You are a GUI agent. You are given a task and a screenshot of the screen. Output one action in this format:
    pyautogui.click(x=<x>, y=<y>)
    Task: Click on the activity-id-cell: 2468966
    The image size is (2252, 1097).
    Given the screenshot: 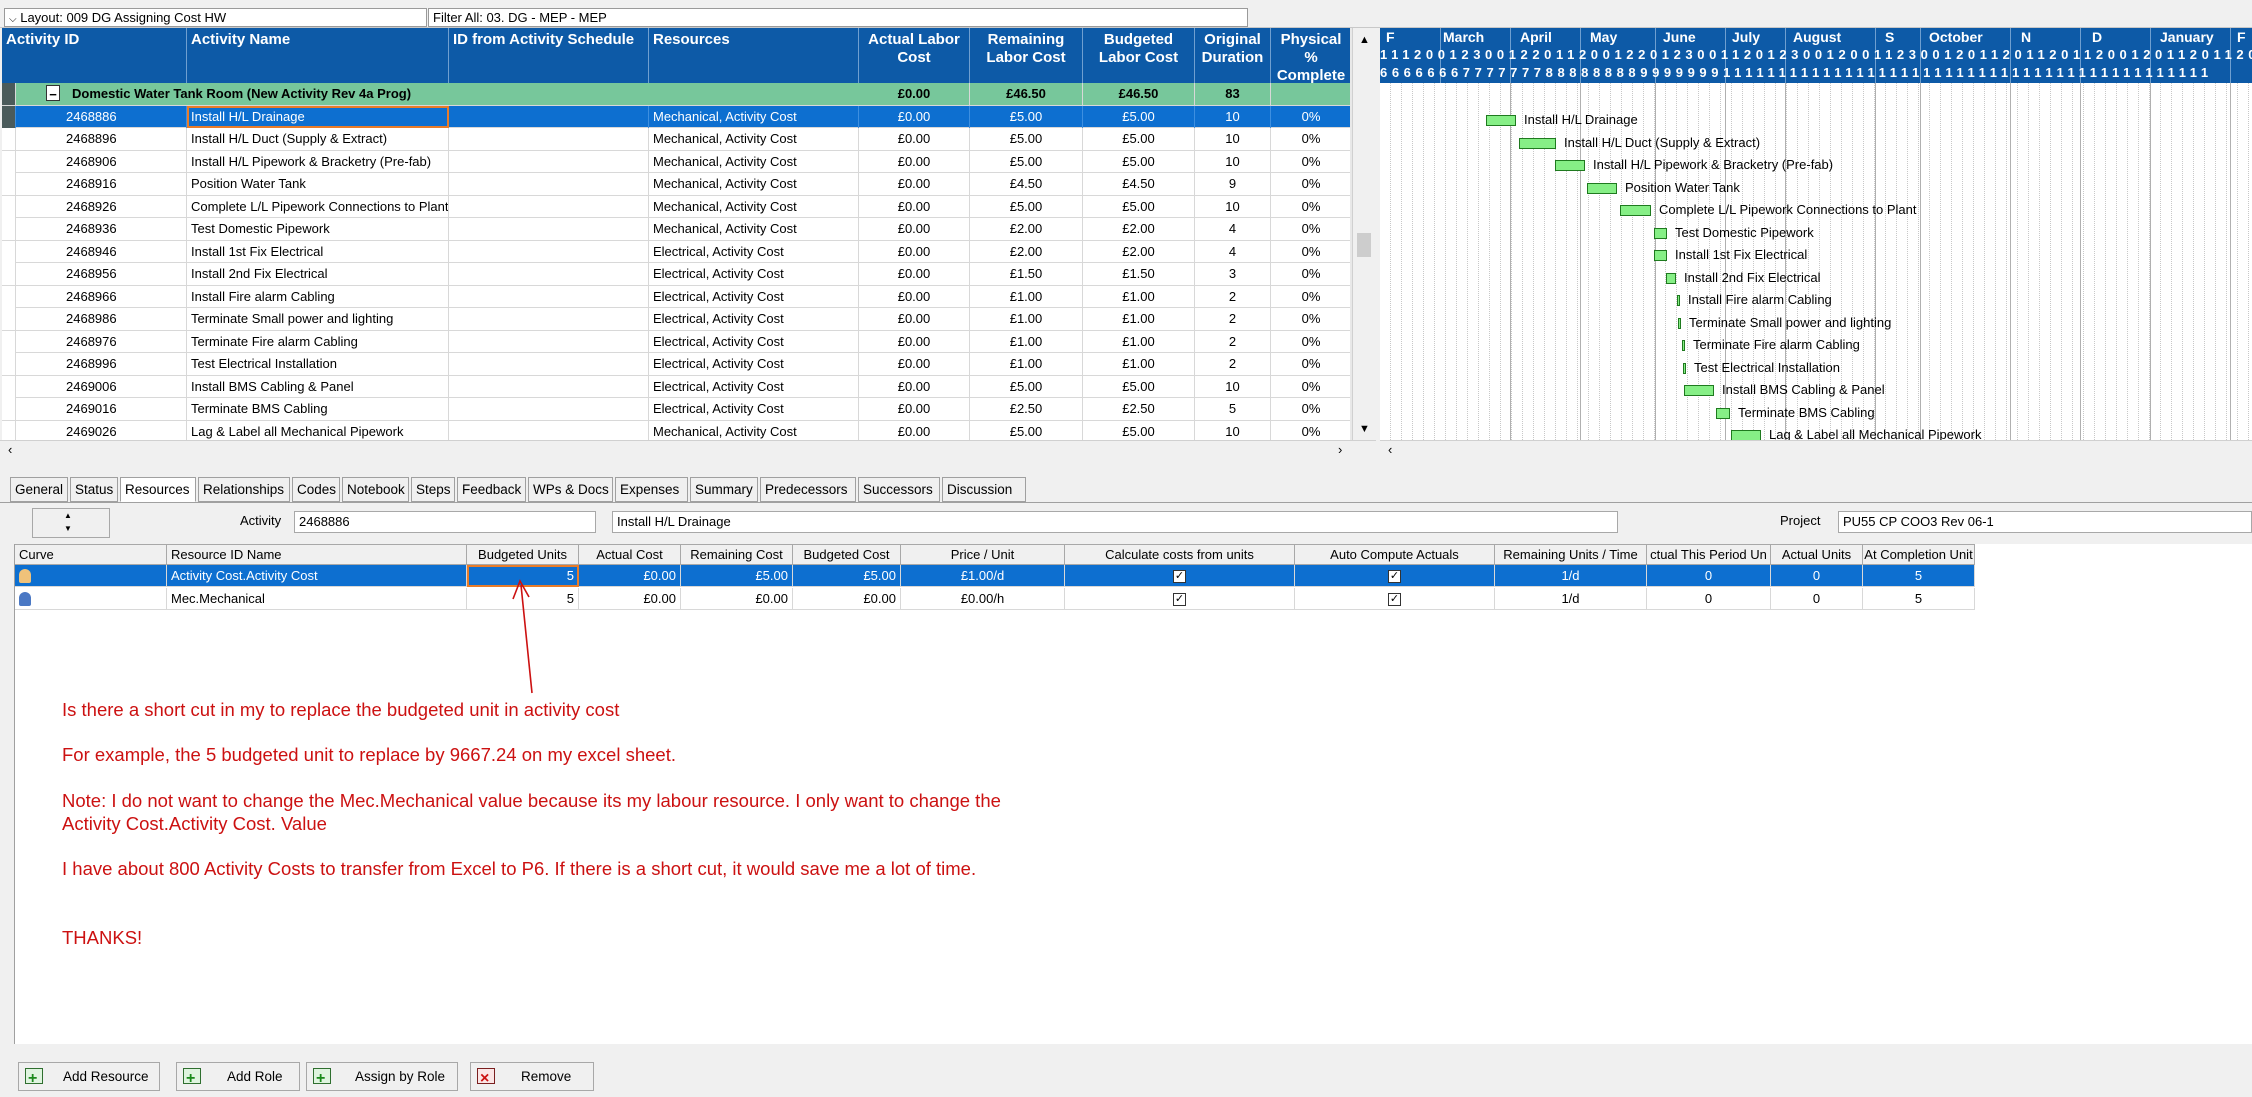 What is the action you would take?
    pyautogui.click(x=124, y=296)
    